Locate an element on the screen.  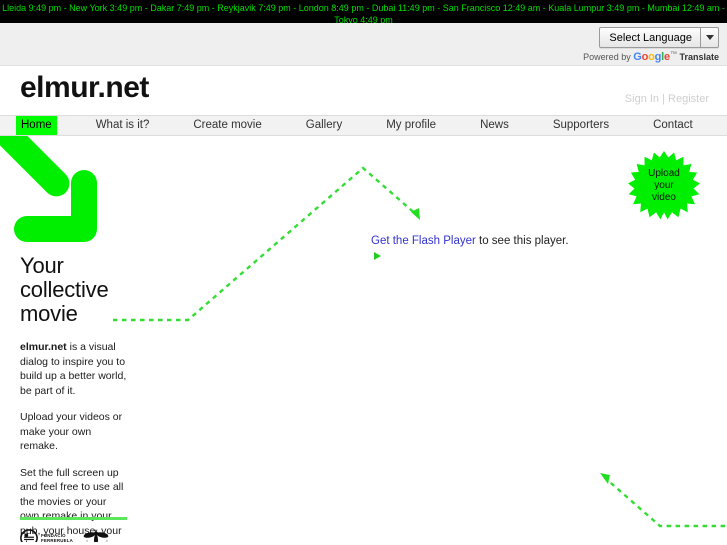
nav-item-supporters: Supporters is located at coordinates (581, 125).